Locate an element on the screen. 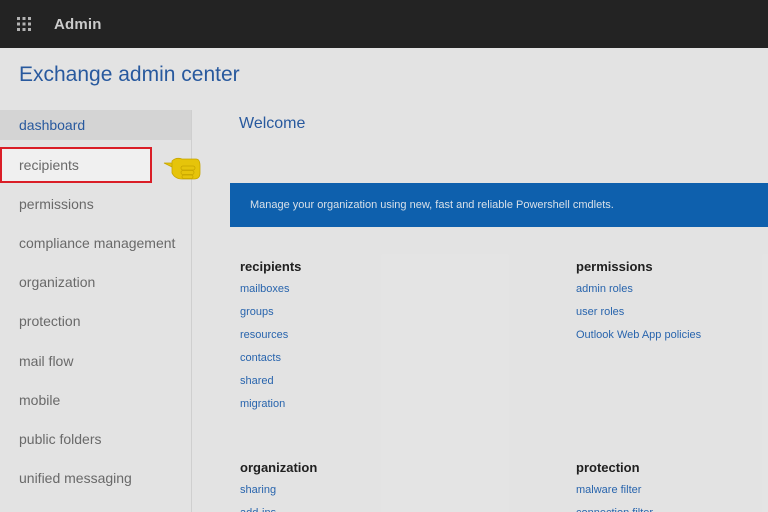 The height and width of the screenshot is (512, 768). nav-item-mobile: mobile is located at coordinates (95, 400).